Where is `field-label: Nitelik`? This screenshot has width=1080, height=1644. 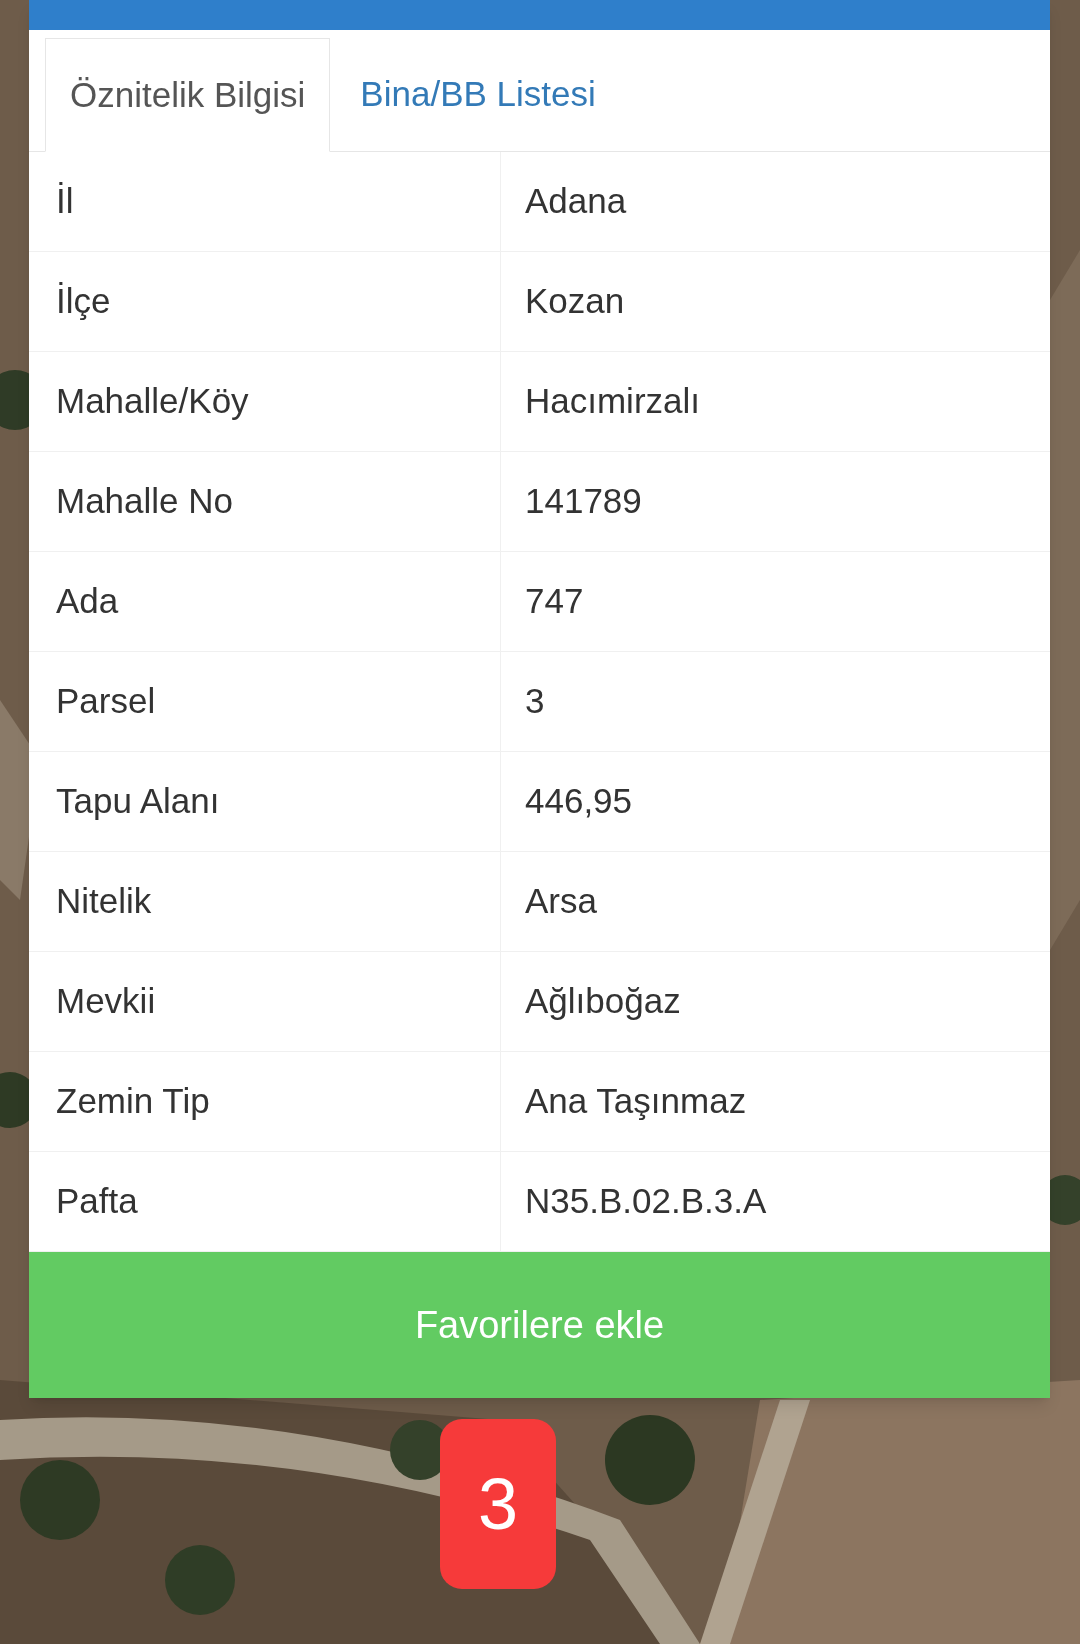 field-label: Nitelik is located at coordinates (265, 901).